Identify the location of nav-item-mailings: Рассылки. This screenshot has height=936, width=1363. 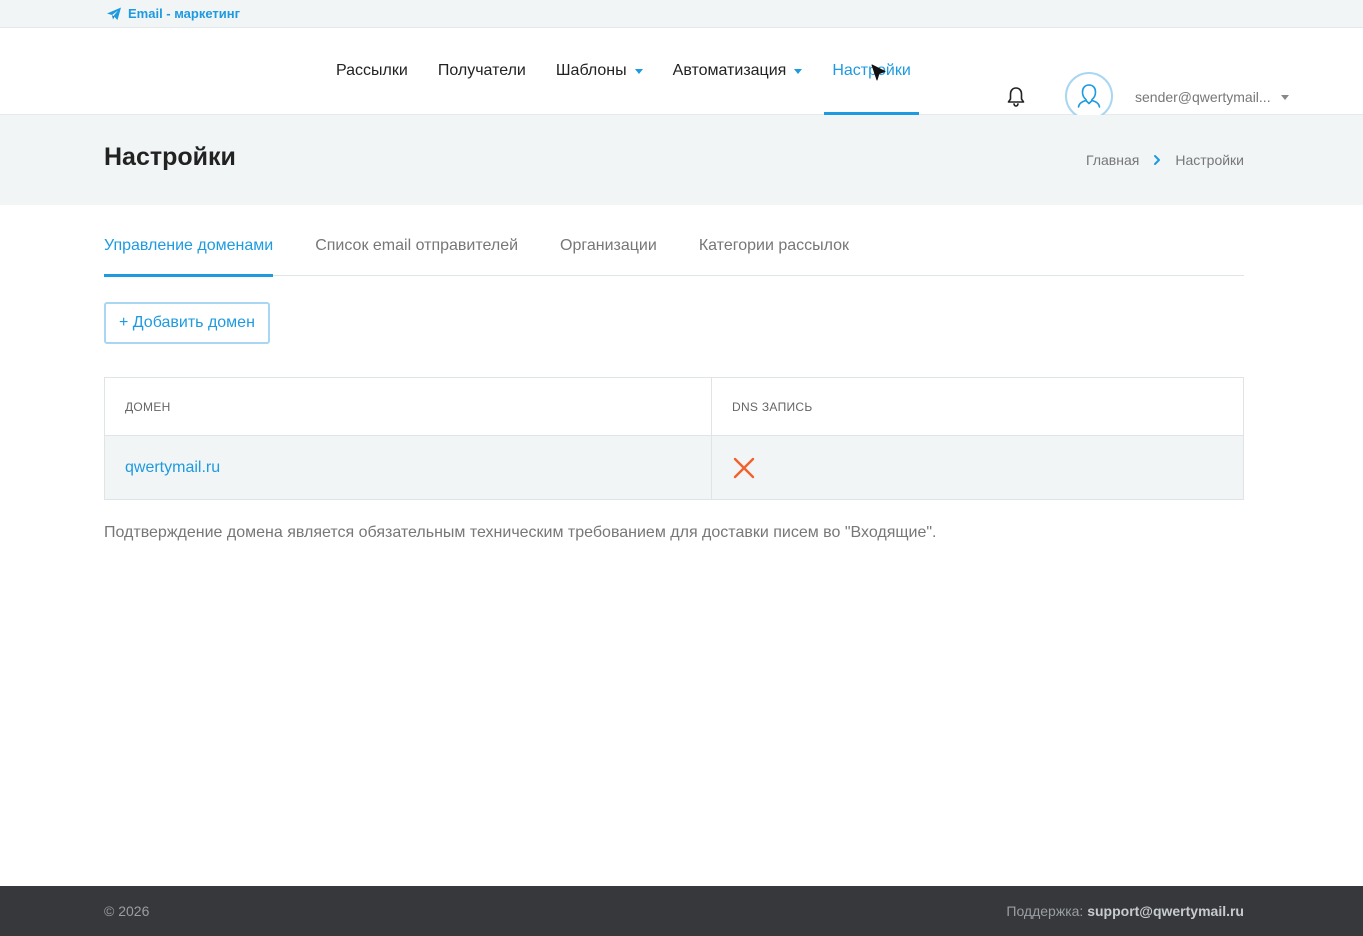
(372, 71).